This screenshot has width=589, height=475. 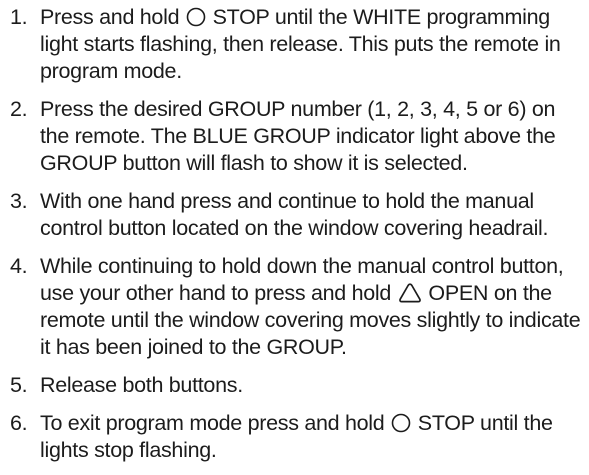 What do you see at coordinates (19, 266) in the screenshot?
I see `step-number: 4.` at bounding box center [19, 266].